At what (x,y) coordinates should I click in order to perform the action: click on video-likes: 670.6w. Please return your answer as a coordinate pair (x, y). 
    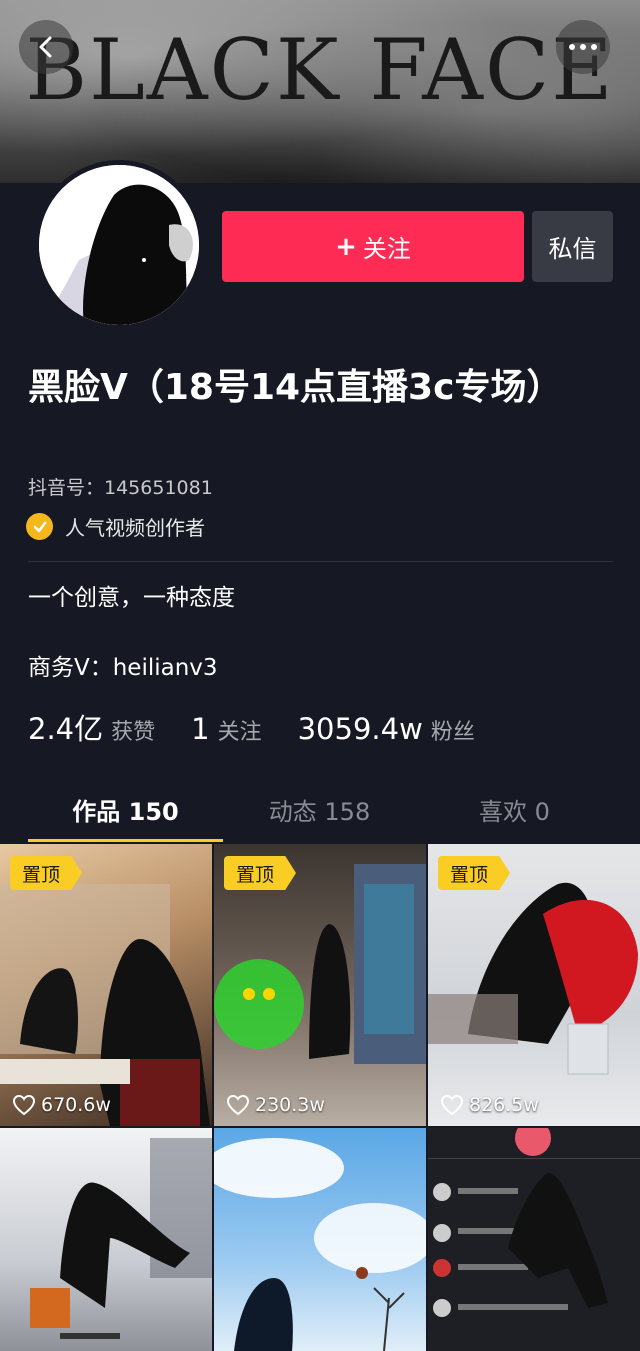
    Looking at the image, I should click on (61, 1105).